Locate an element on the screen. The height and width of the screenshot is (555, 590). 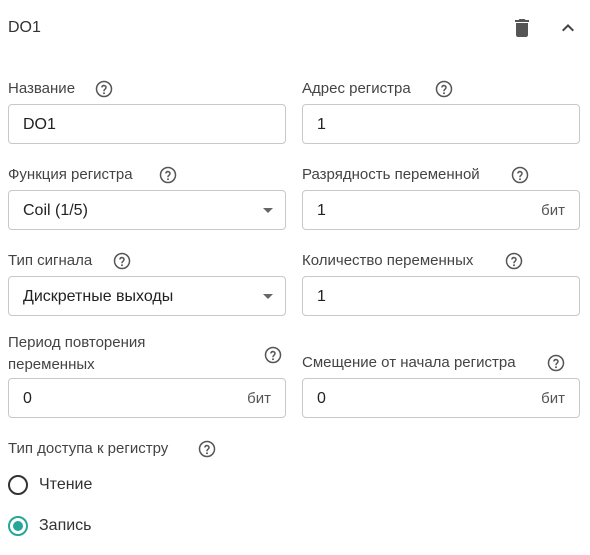
name-input: DO1 is located at coordinates (147, 124).